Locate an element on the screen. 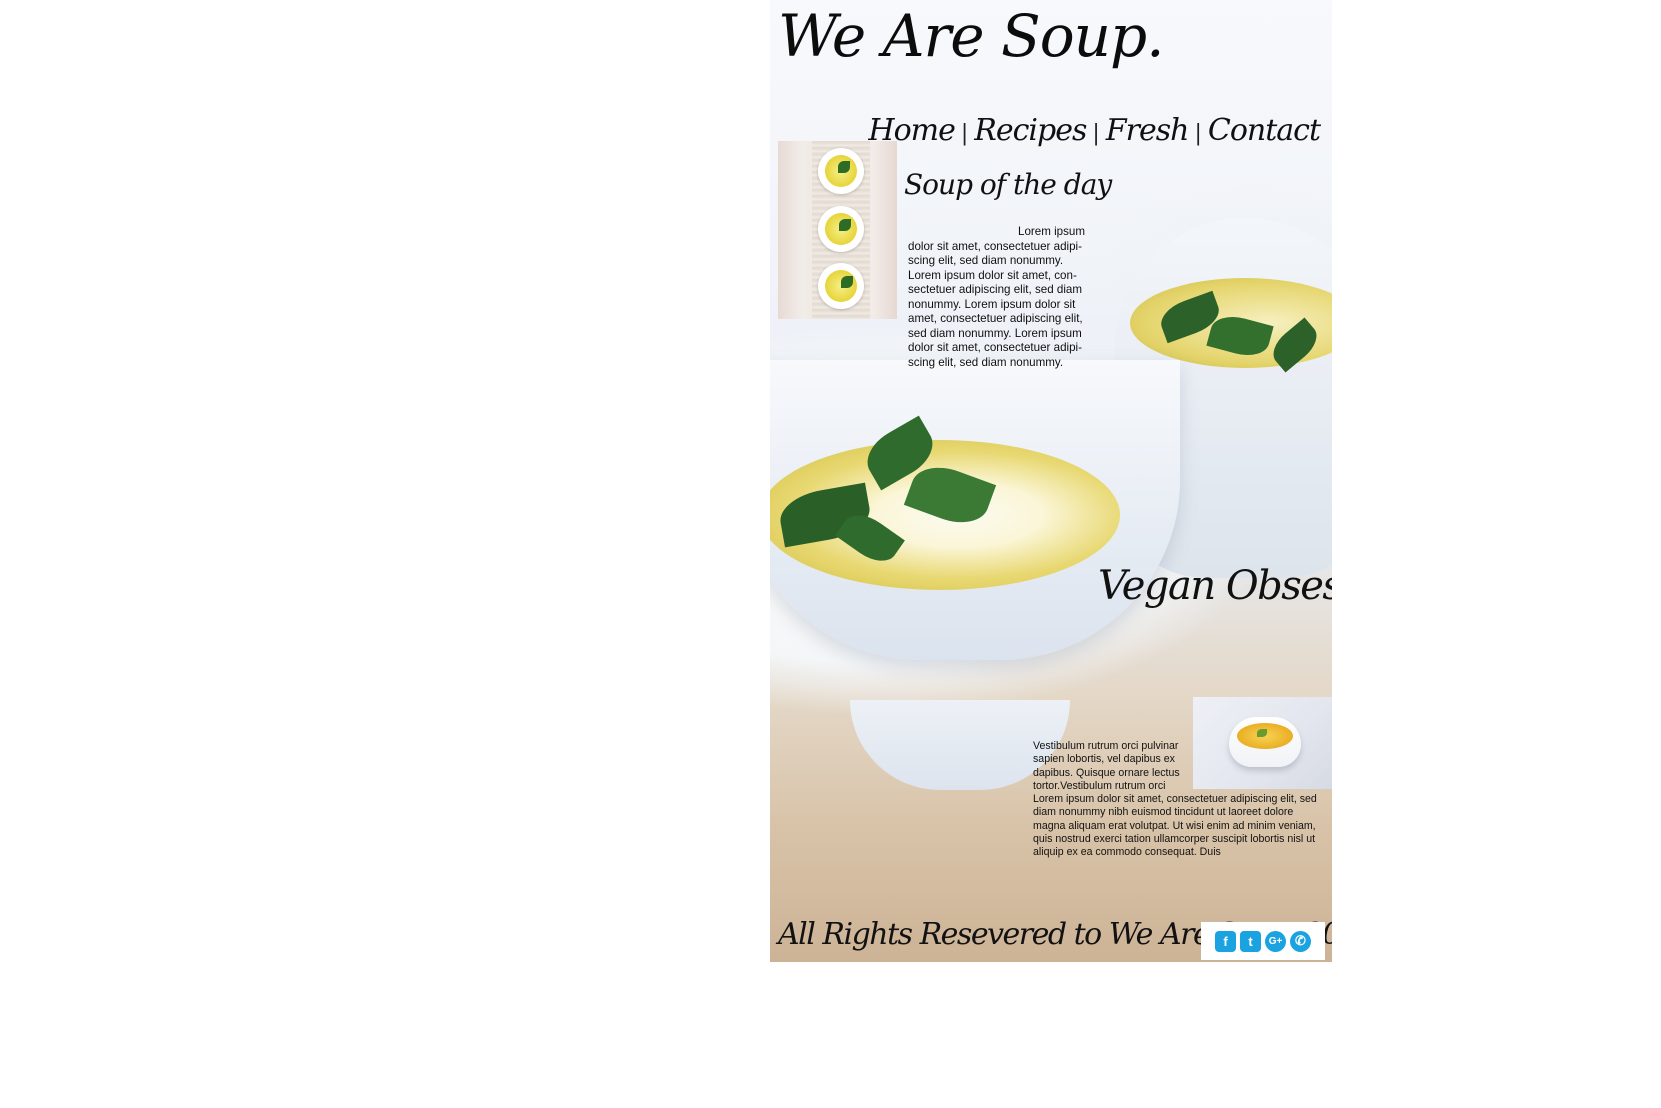 Image resolution: width=1661 pixels, height=1108 pixels. twitter-icon: t is located at coordinates (1250, 941).